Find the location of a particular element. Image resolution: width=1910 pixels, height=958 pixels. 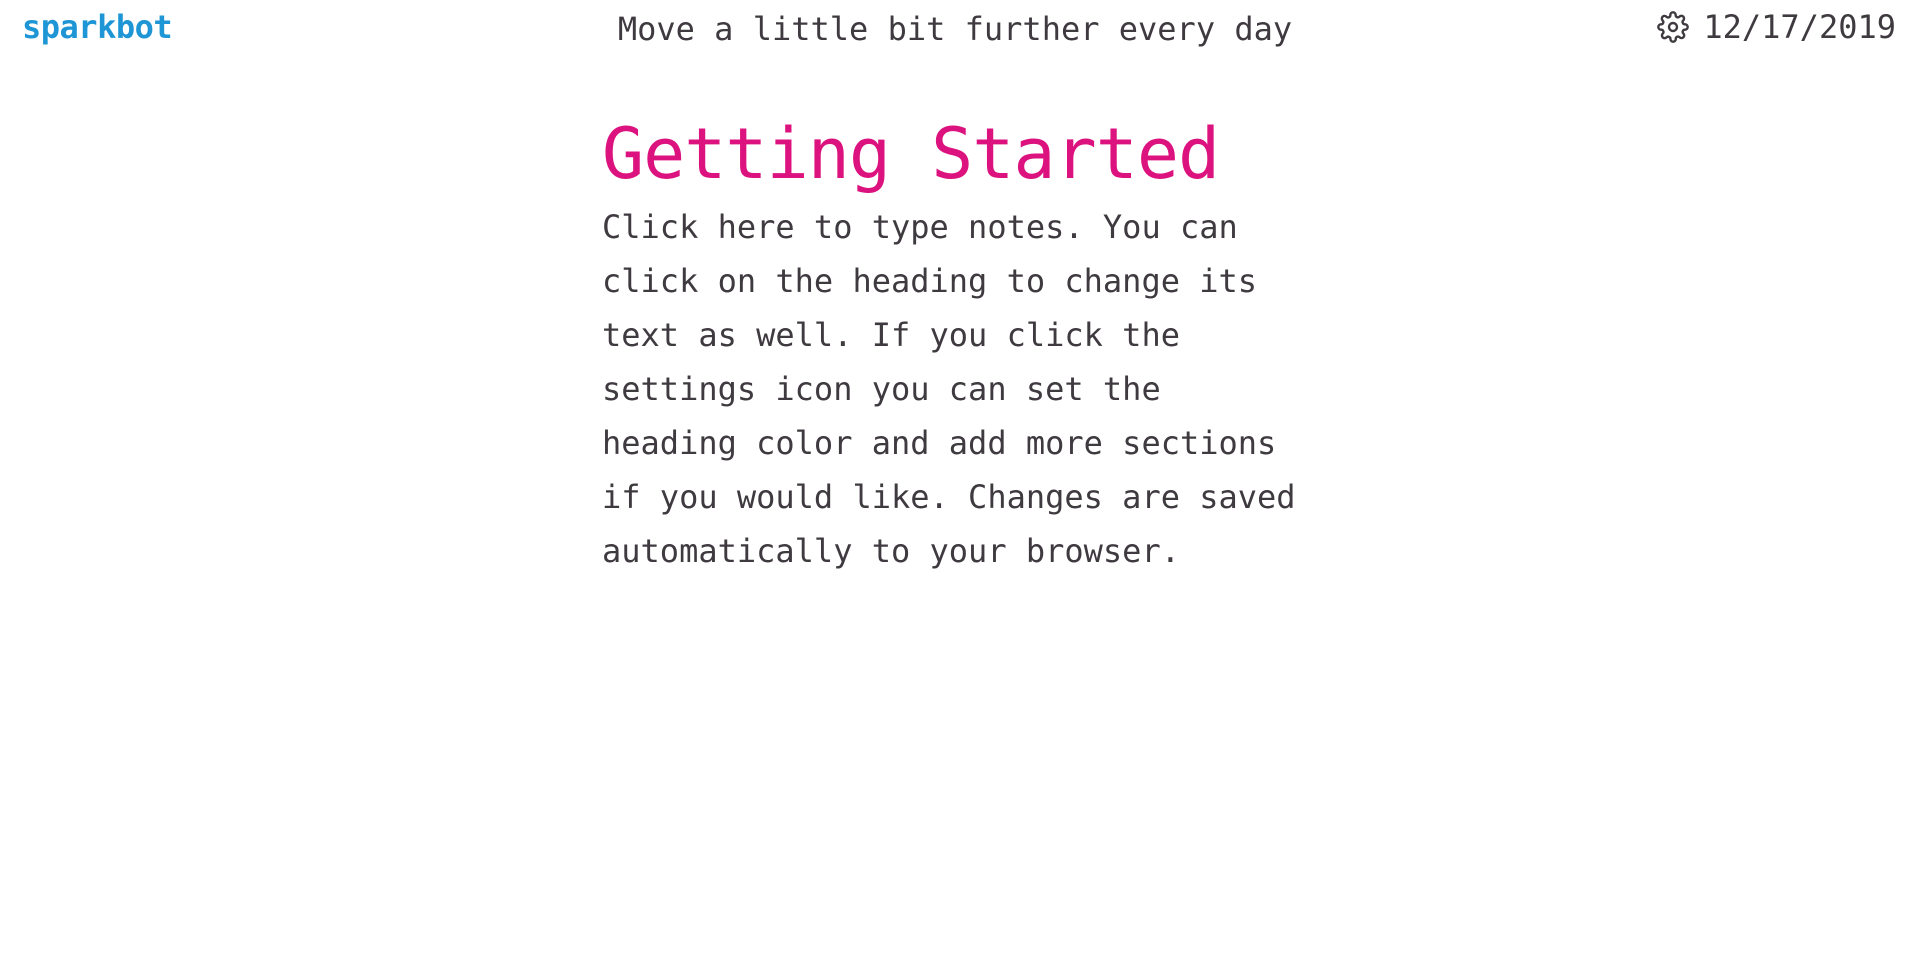

daily-motto: Move a little bit further every day is located at coordinates (955, 29).